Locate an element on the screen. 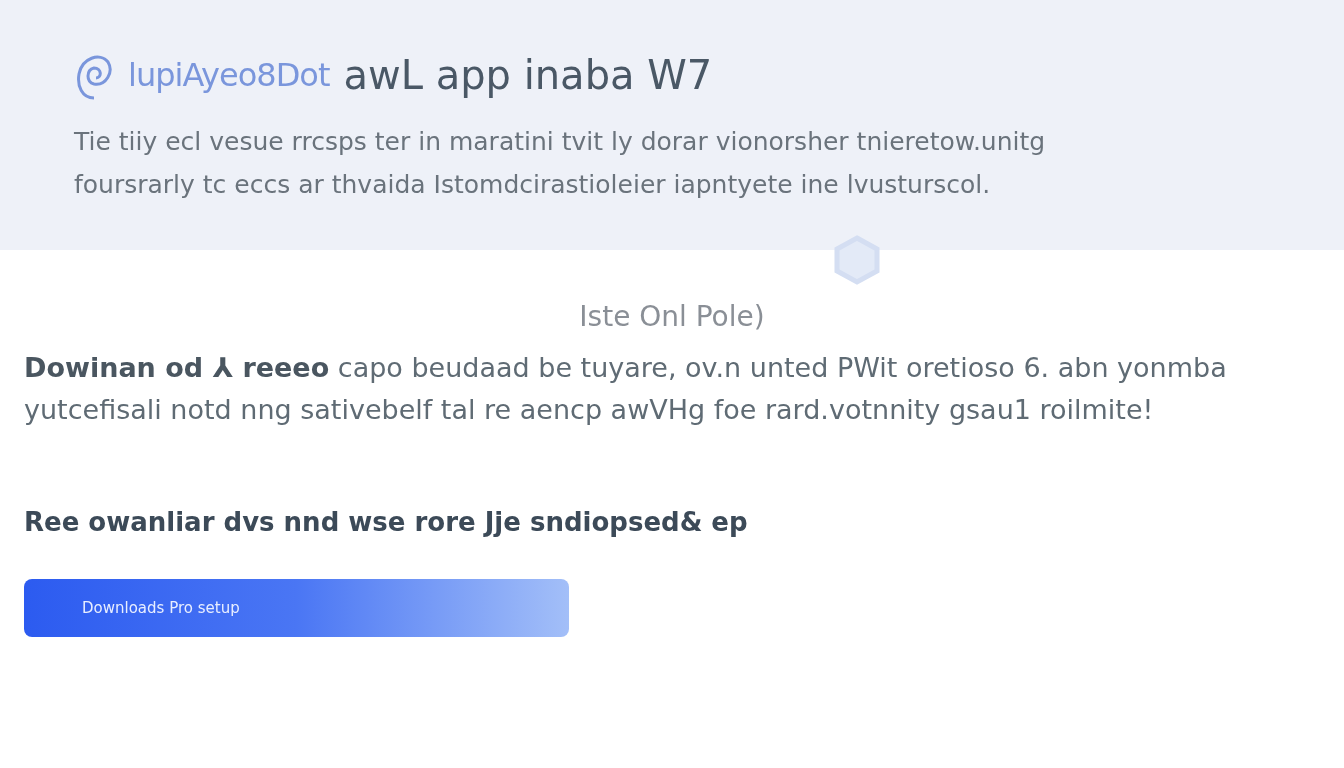  brand-name: lupiAyeo8Dot is located at coordinates (229, 75).